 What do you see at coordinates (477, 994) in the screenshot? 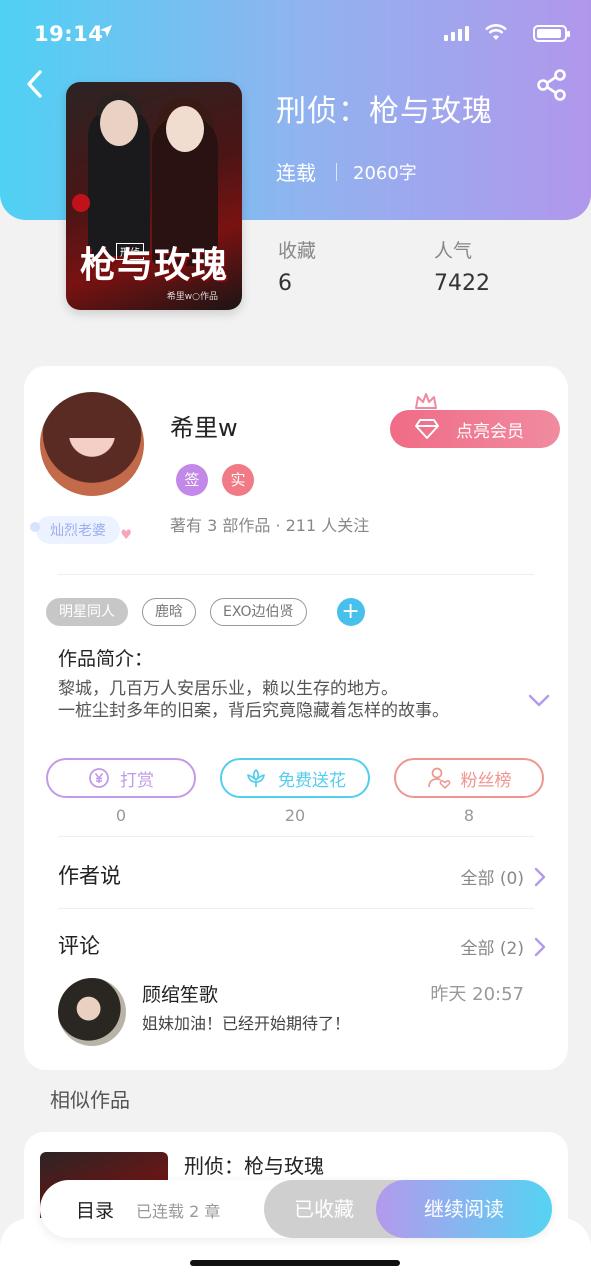
I see `comment-time: 昨天 20:57` at bounding box center [477, 994].